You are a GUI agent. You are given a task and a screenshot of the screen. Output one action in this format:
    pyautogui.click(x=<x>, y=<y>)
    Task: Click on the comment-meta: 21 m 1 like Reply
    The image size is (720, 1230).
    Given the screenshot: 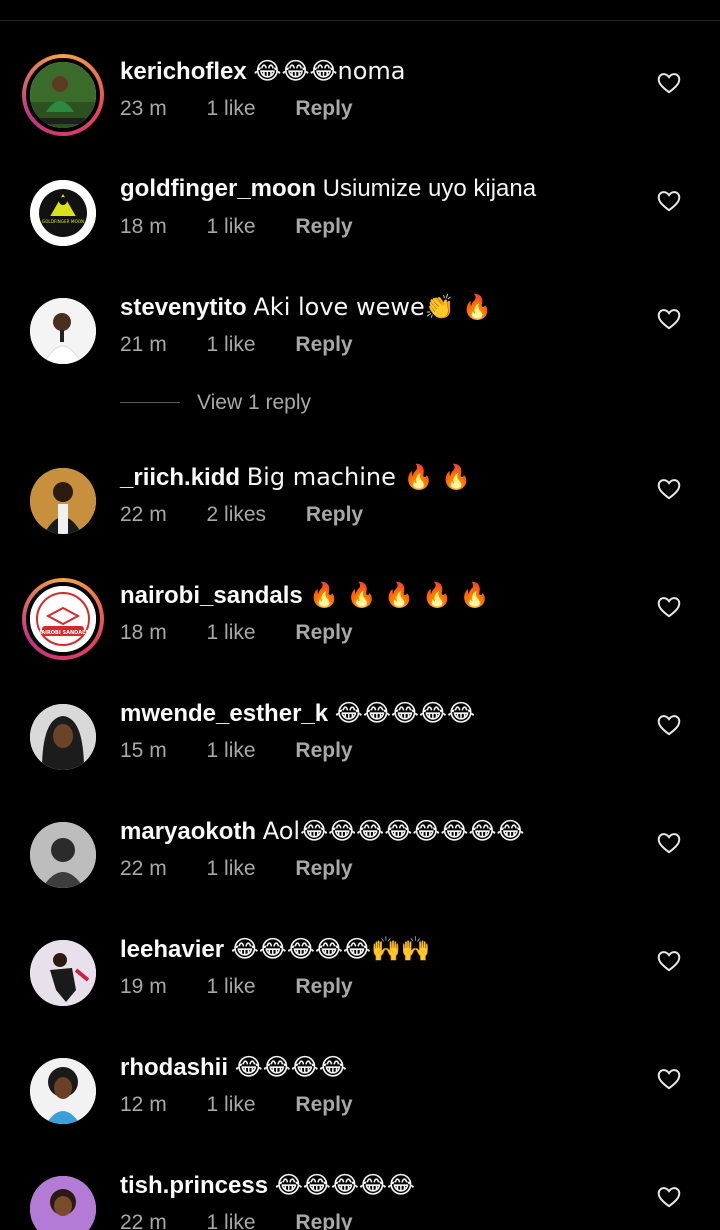 What is the action you would take?
    pyautogui.click(x=236, y=345)
    